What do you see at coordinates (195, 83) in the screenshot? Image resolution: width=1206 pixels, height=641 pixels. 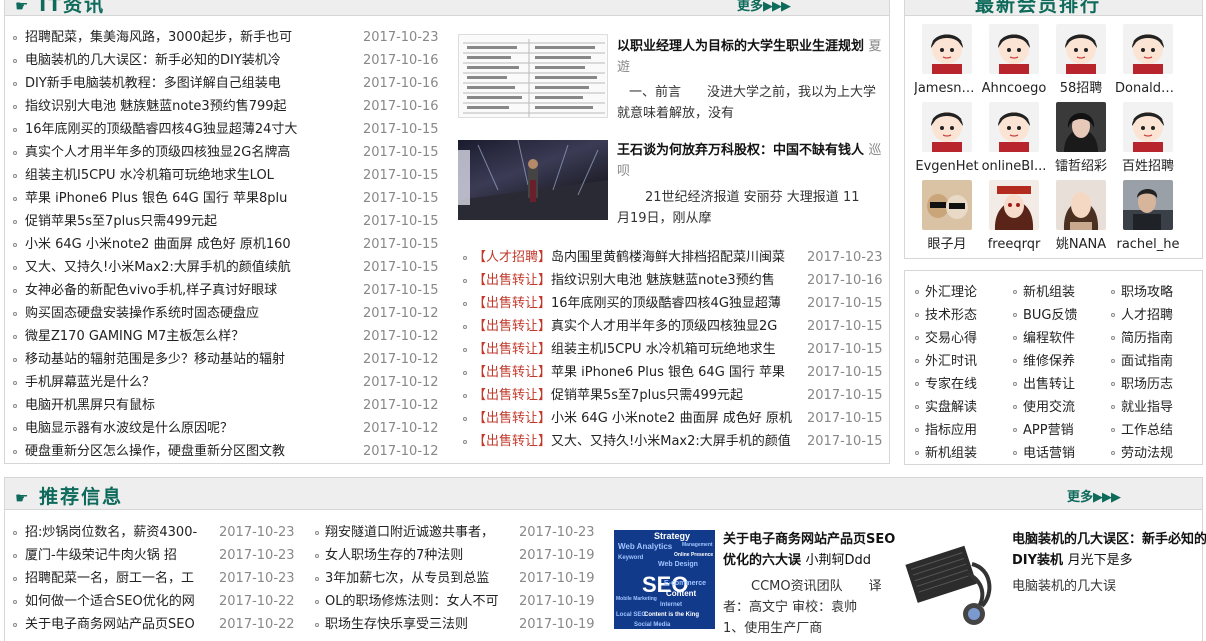 I see `list-item-title: DIY新手电脑装机教程：多图详解自己组装电` at bounding box center [195, 83].